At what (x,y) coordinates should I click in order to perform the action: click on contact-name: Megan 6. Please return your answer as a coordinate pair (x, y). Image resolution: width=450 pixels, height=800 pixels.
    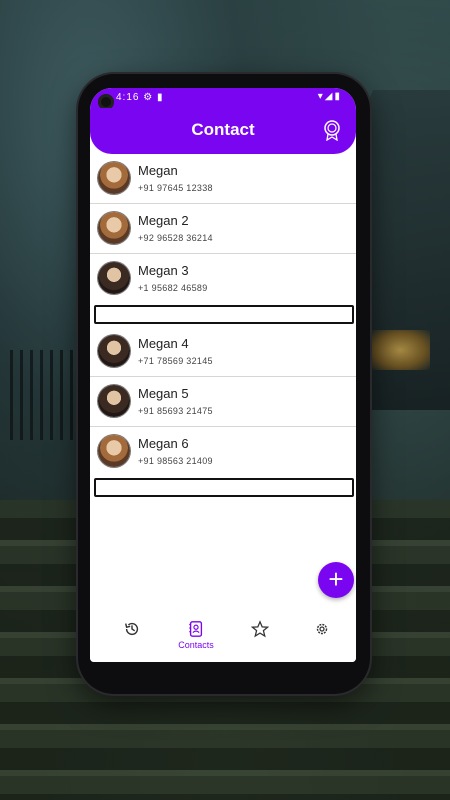
    Looking at the image, I should click on (163, 443).